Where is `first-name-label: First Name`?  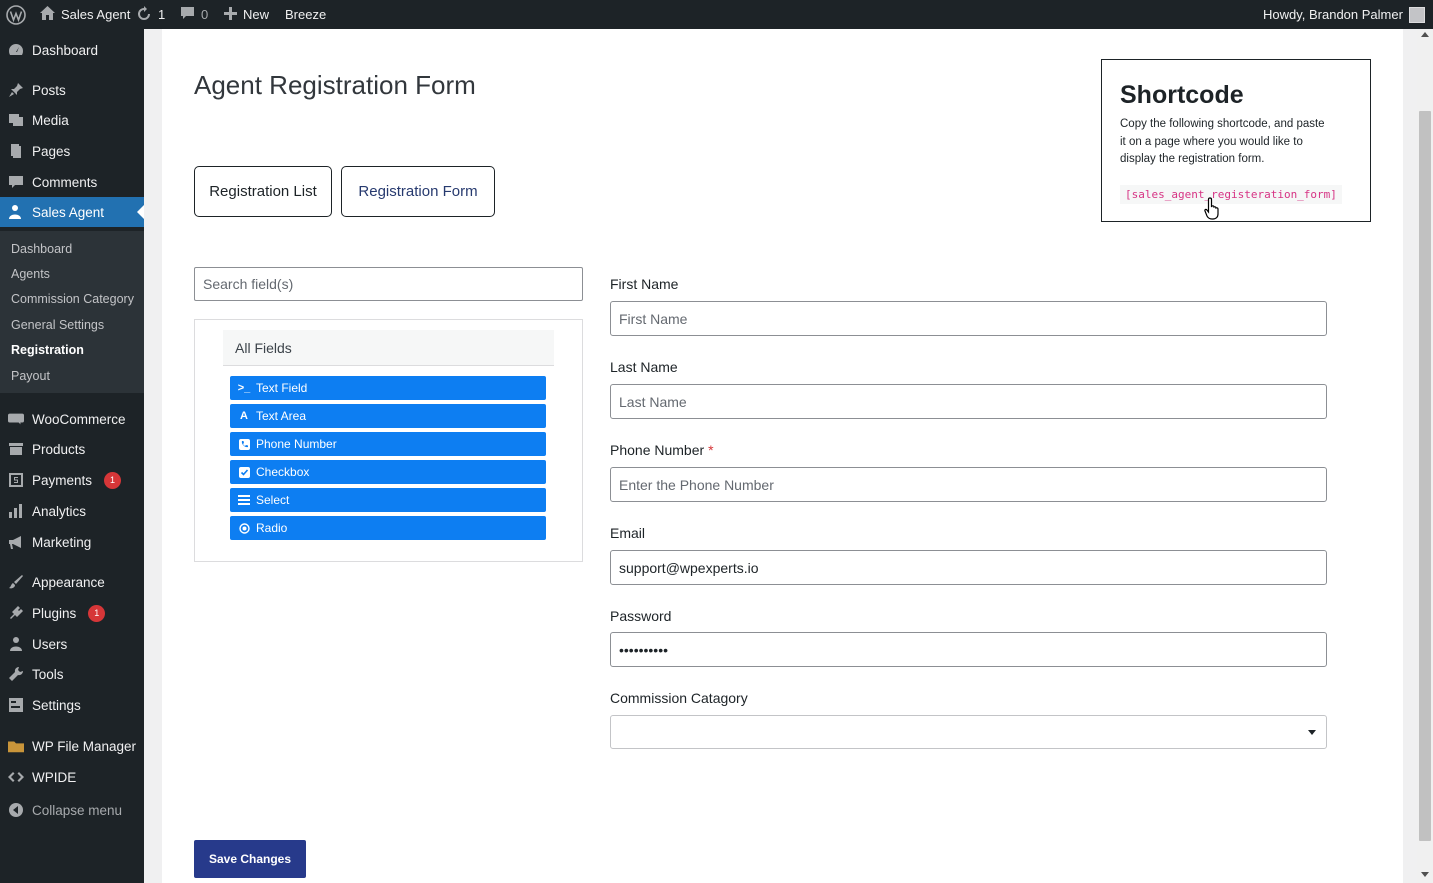 first-name-label: First Name is located at coordinates (644, 284).